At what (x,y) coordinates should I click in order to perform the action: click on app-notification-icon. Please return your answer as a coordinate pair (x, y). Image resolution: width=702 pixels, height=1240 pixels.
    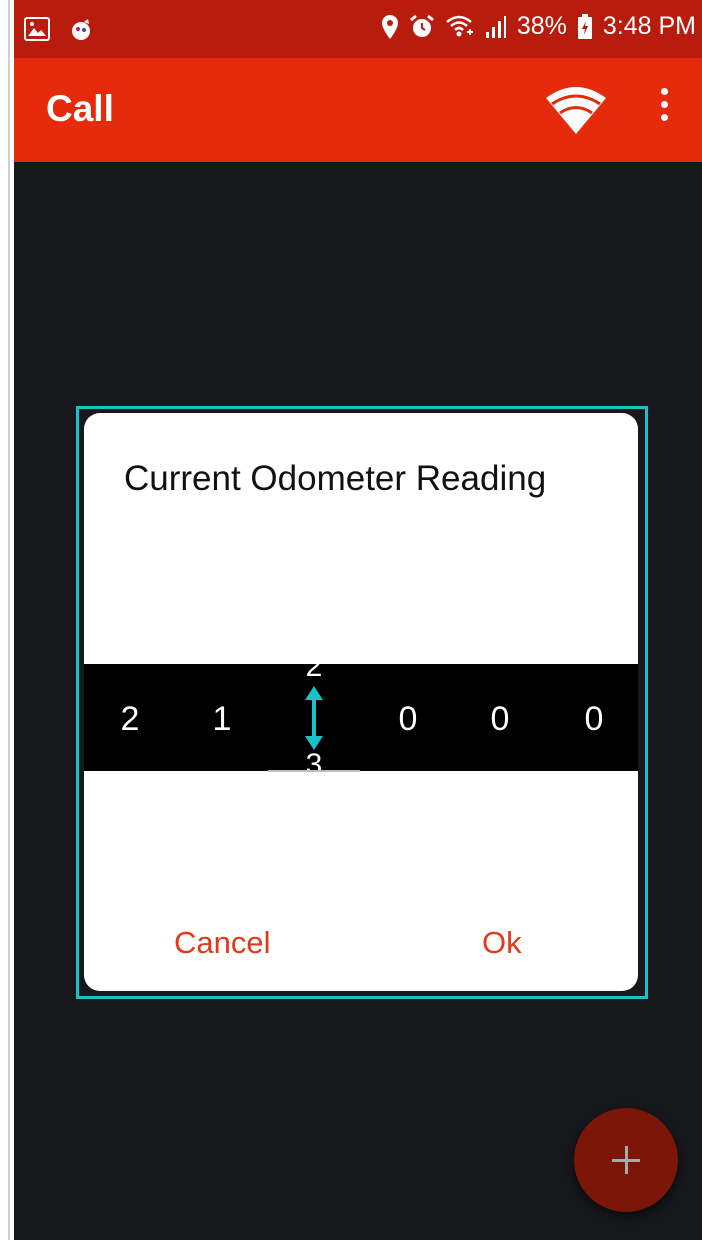
    Looking at the image, I should click on (81, 29).